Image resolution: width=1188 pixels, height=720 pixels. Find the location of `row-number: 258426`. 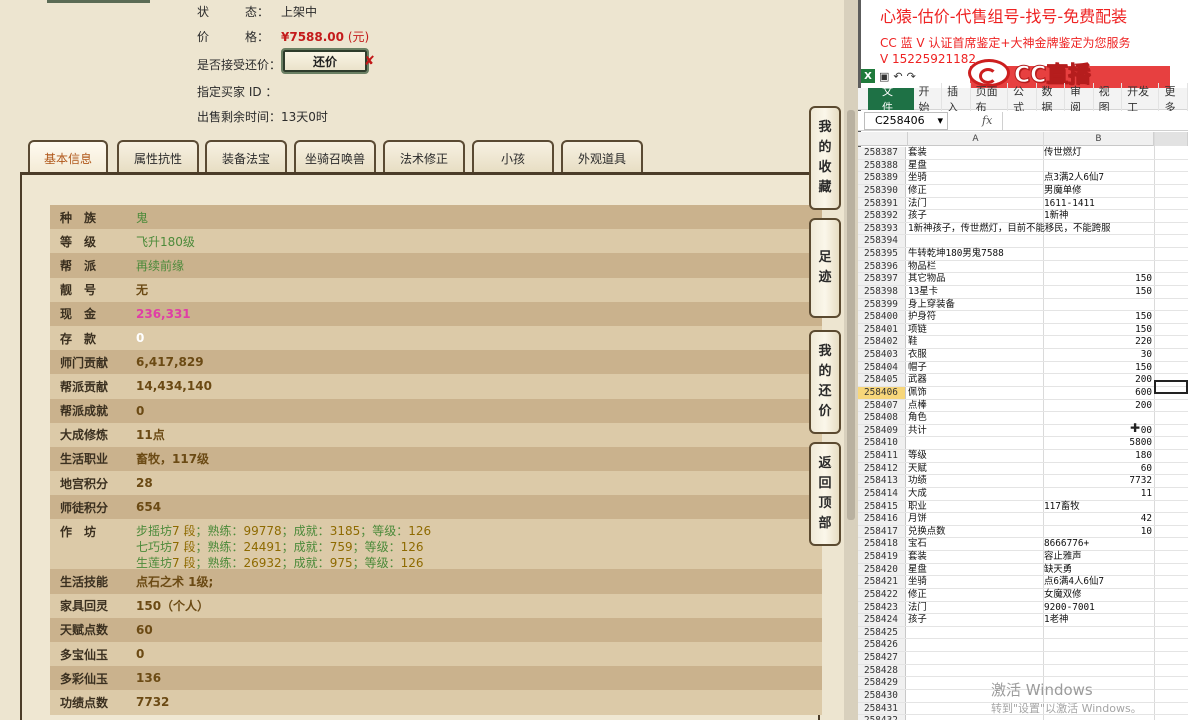

row-number: 258426 is located at coordinates (882, 645).